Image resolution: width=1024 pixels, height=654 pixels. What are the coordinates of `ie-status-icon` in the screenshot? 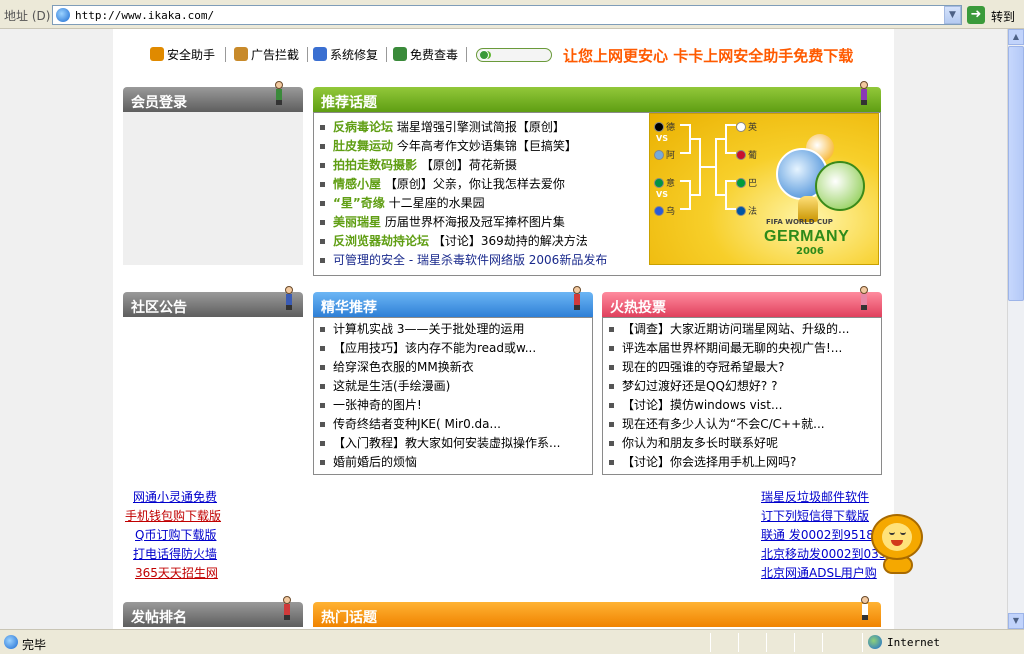 It's located at (11, 642).